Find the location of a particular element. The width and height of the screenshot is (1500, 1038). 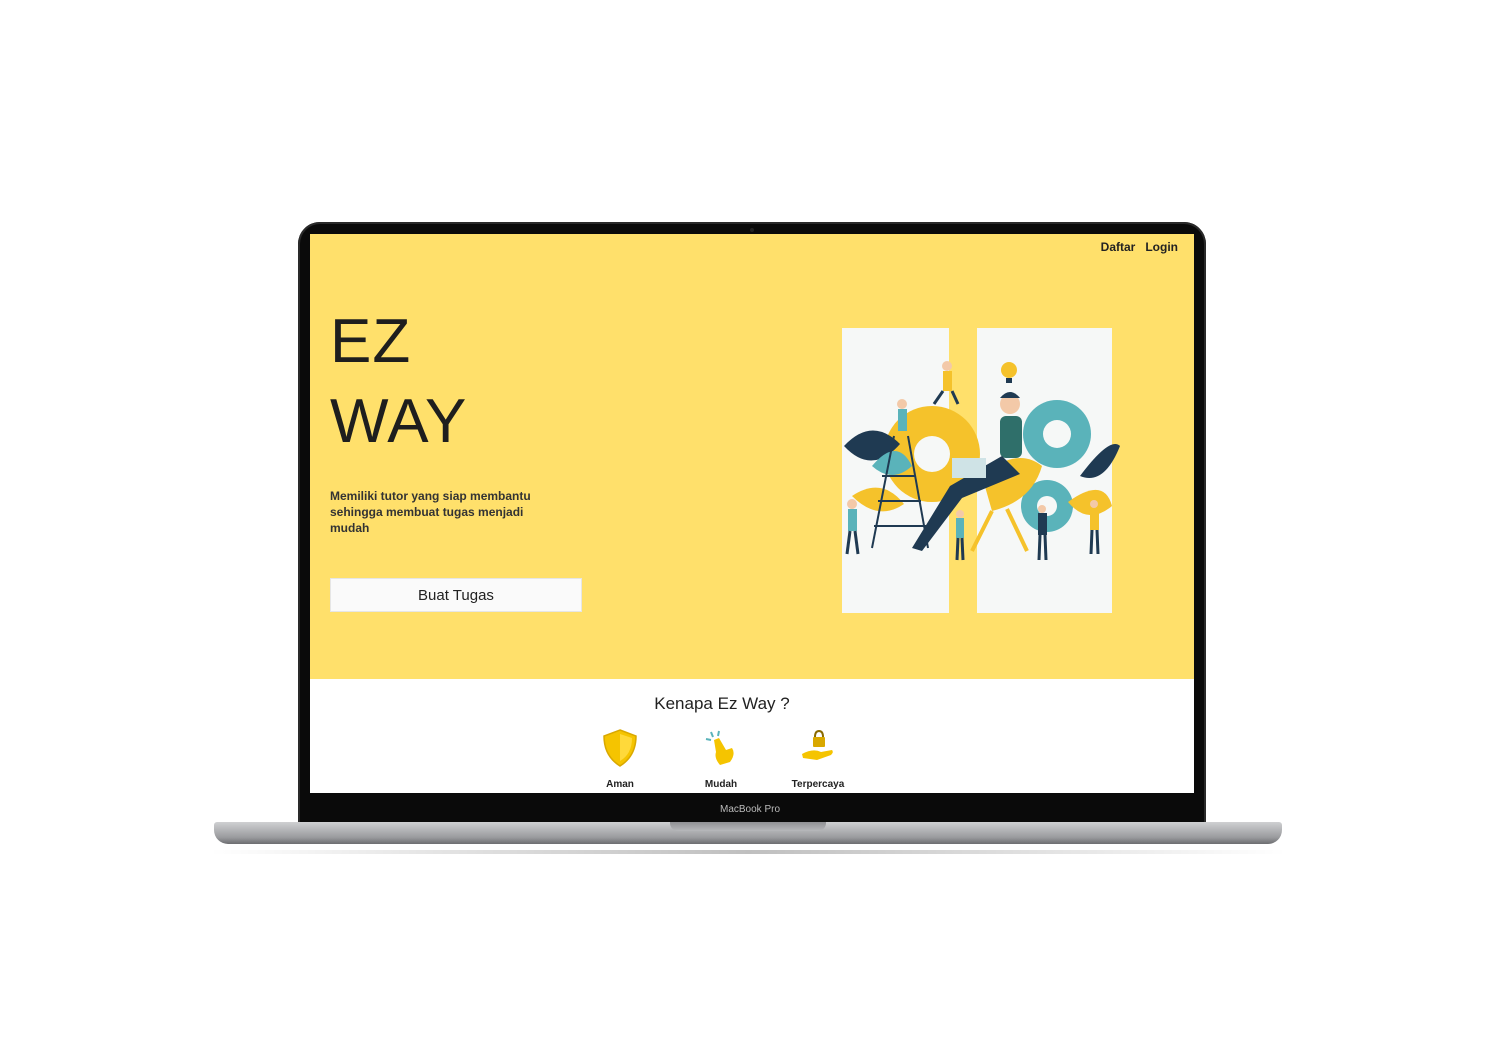

feature-terpercaya: Terpercaya is located at coordinates (818, 759).